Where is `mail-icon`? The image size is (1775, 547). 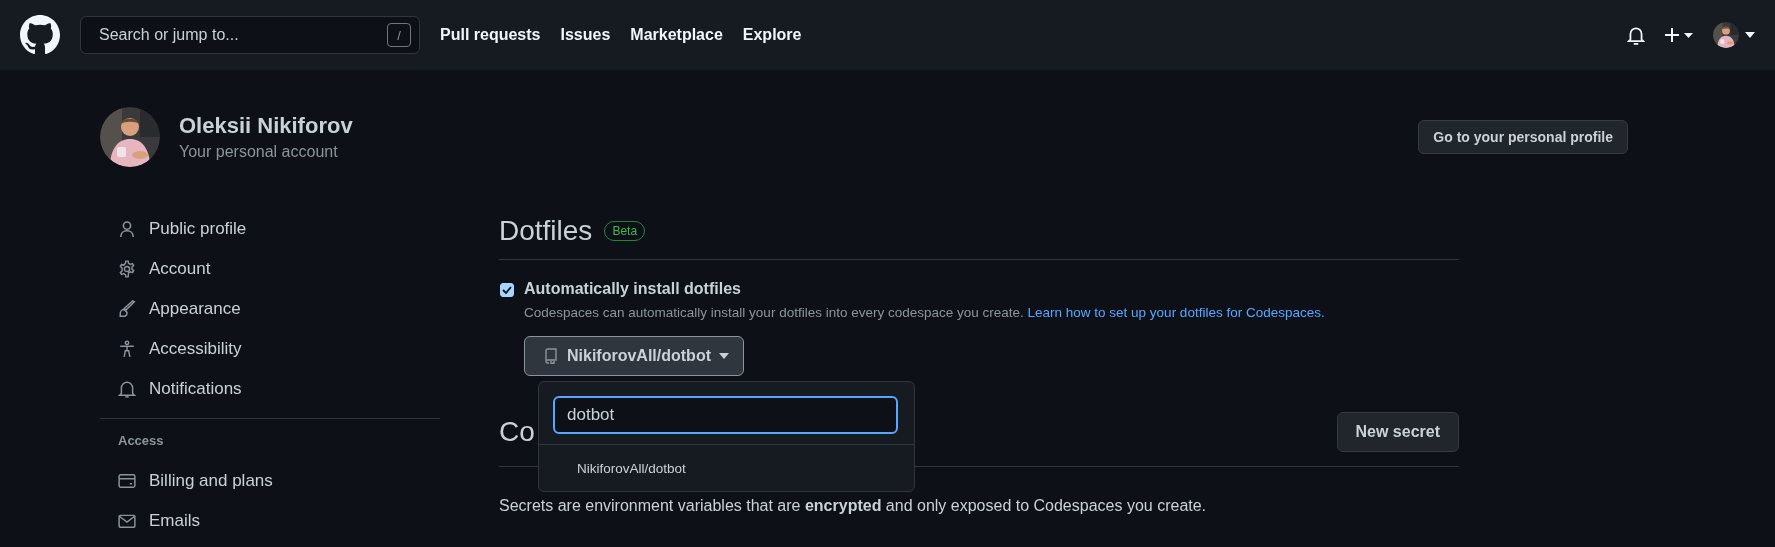 mail-icon is located at coordinates (127, 521).